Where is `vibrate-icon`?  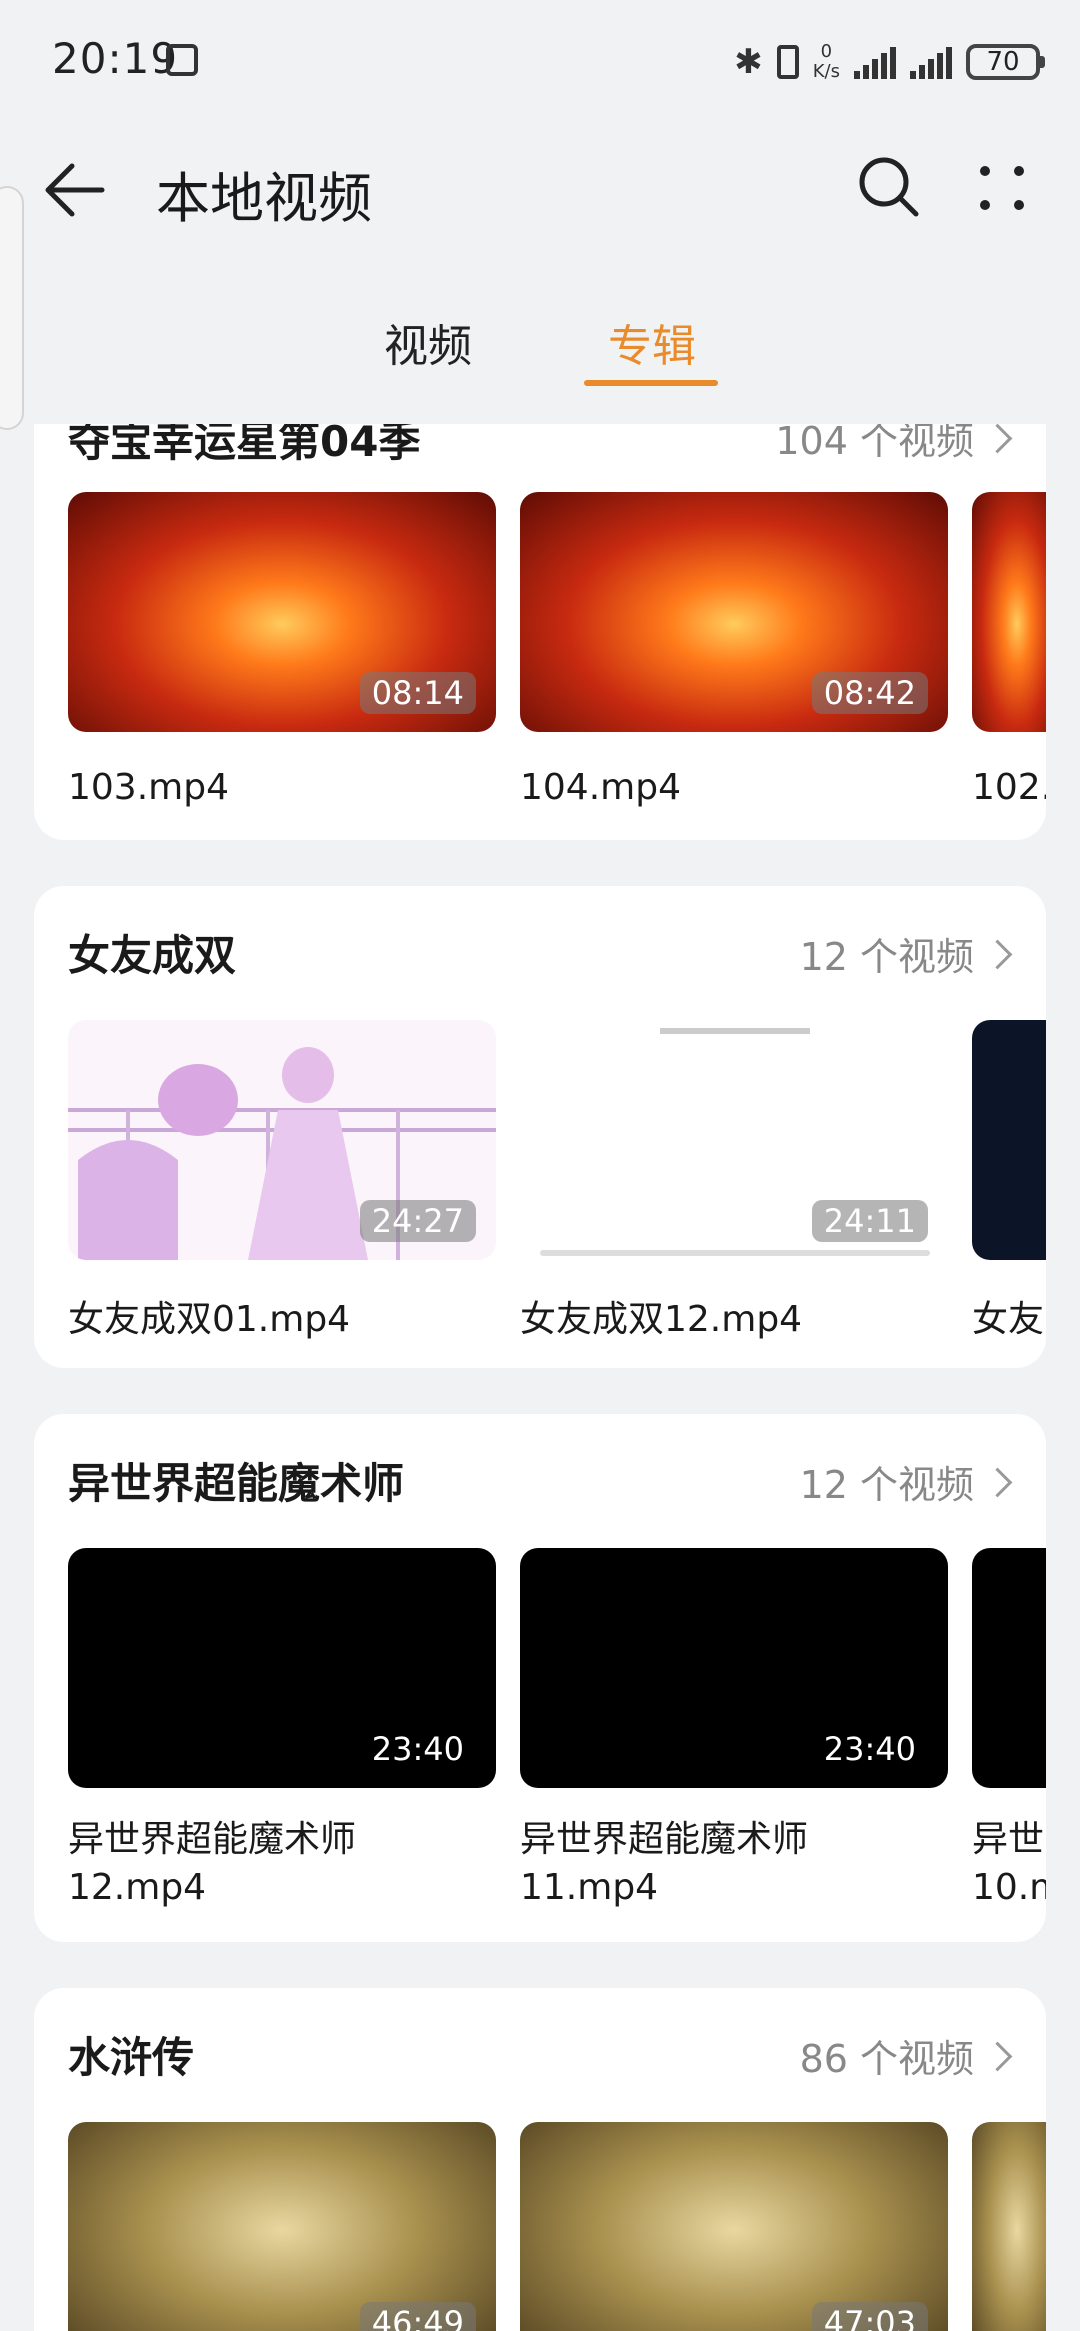 vibrate-icon is located at coordinates (787, 62).